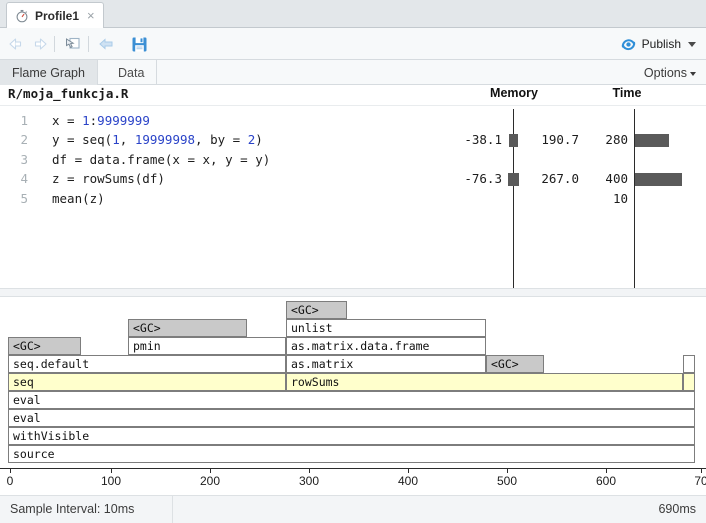 The image size is (706, 523). I want to click on publish-label: Publish, so click(661, 44).